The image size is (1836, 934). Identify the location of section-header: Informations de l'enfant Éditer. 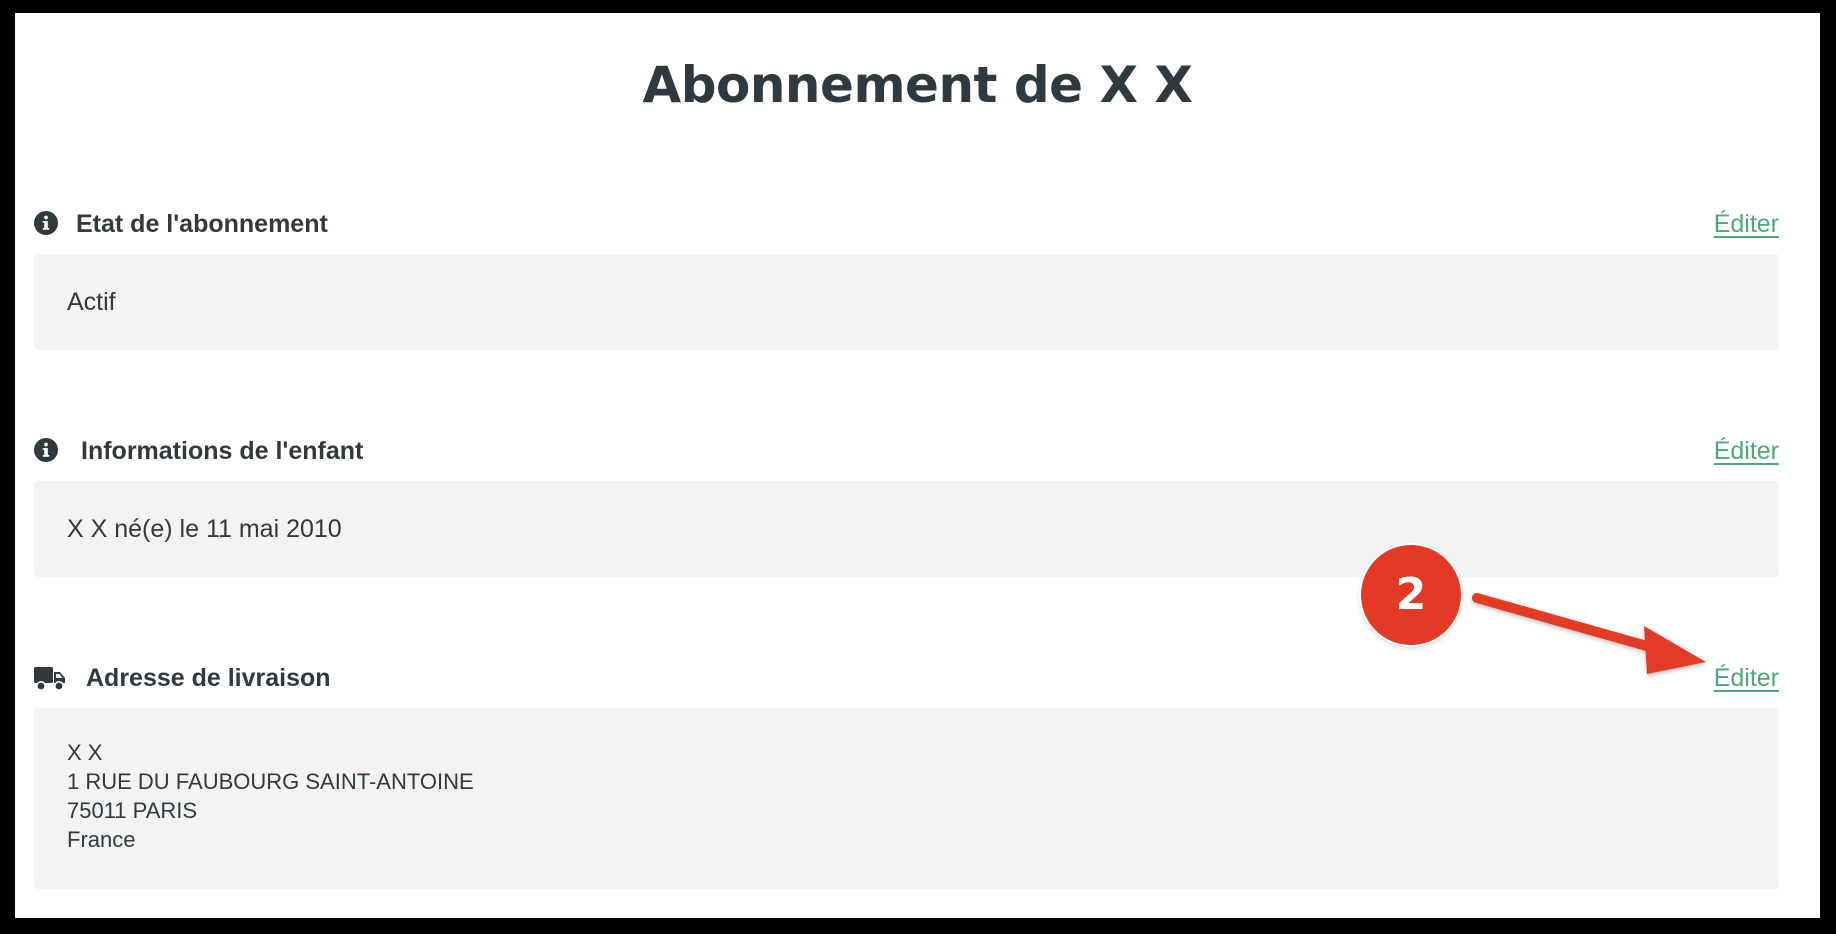
(906, 450).